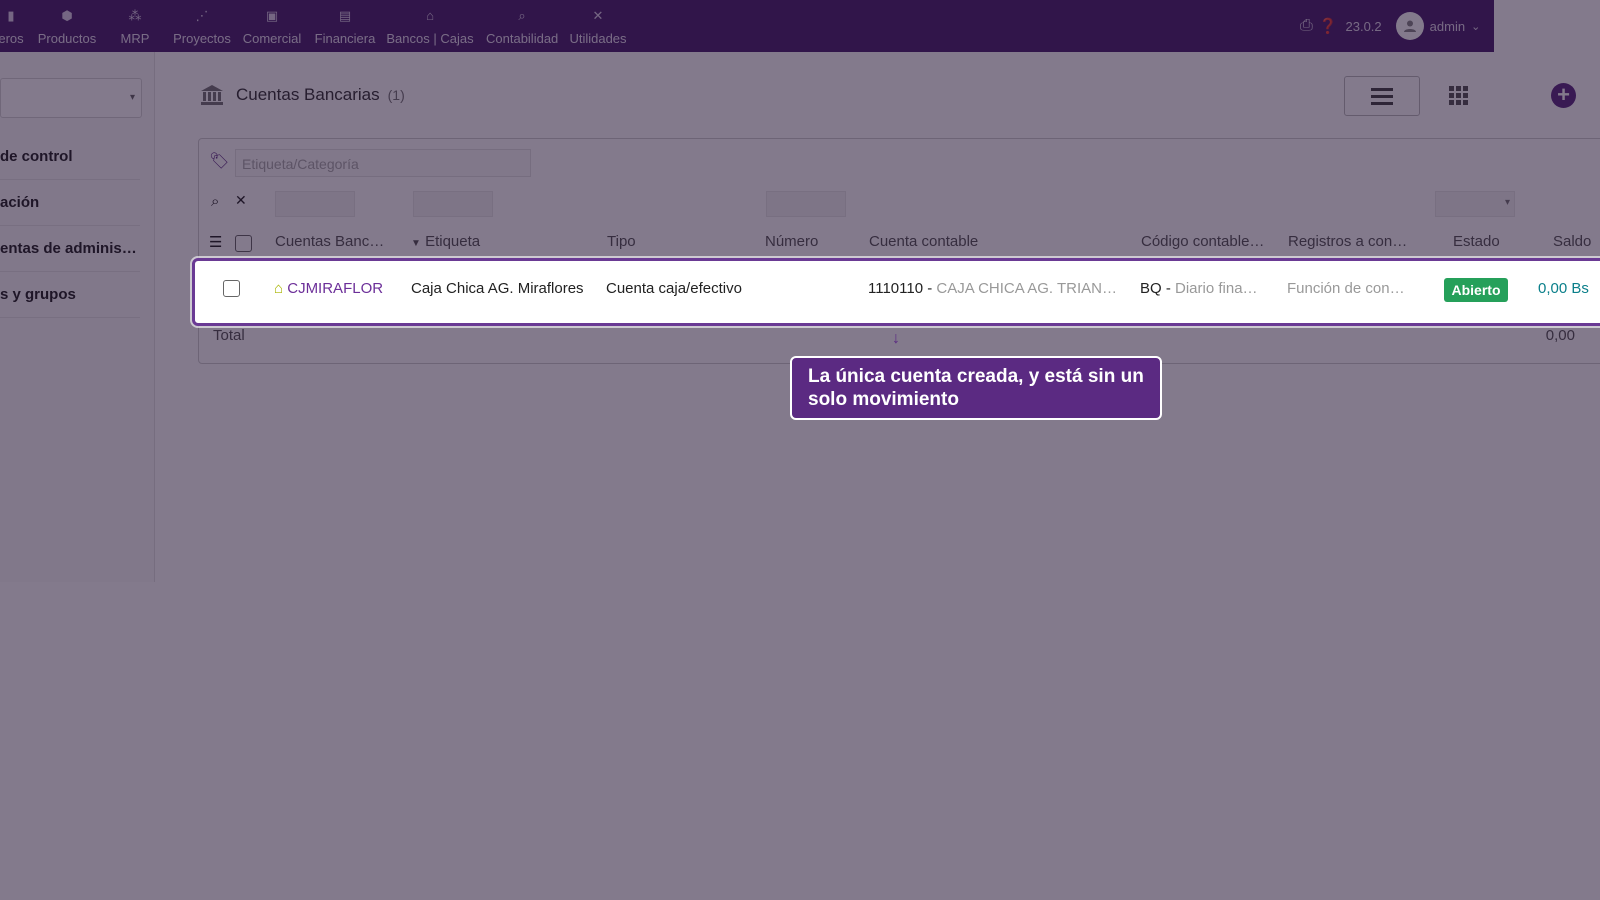 Image resolution: width=1600 pixels, height=900 pixels. What do you see at coordinates (1328, 26) in the screenshot?
I see `help-icon: ❓` at bounding box center [1328, 26].